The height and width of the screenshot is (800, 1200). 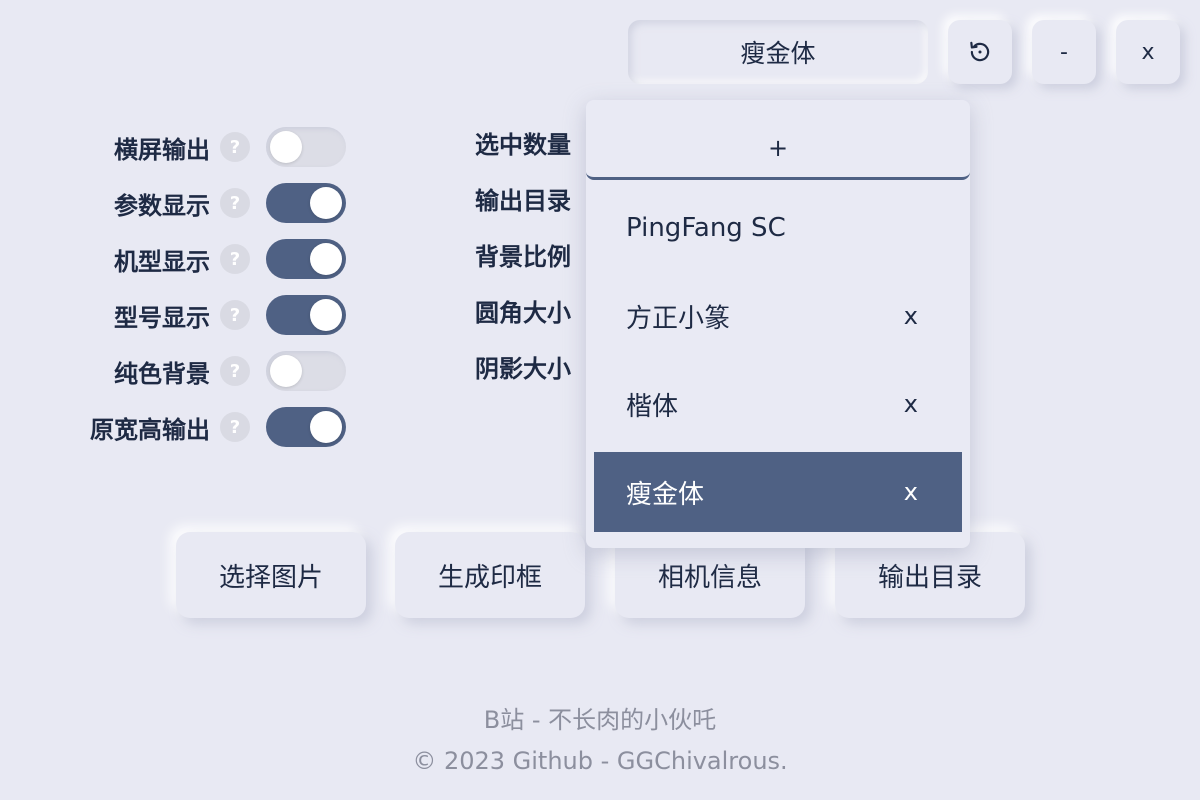 What do you see at coordinates (523, 313) in the screenshot?
I see `setting-label-corner-radius: 圆角大小` at bounding box center [523, 313].